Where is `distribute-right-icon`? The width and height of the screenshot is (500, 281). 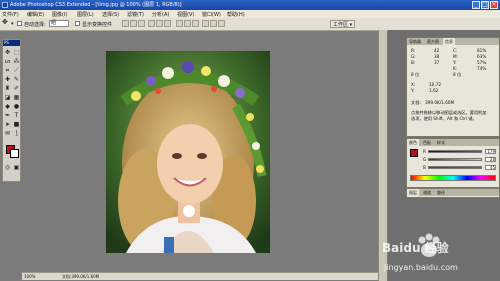
distribute-right-icon is located at coordinates (221, 23).